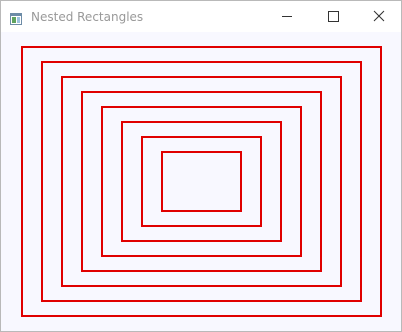 This screenshot has width=402, height=332. I want to click on maximize-icon, so click(333, 16).